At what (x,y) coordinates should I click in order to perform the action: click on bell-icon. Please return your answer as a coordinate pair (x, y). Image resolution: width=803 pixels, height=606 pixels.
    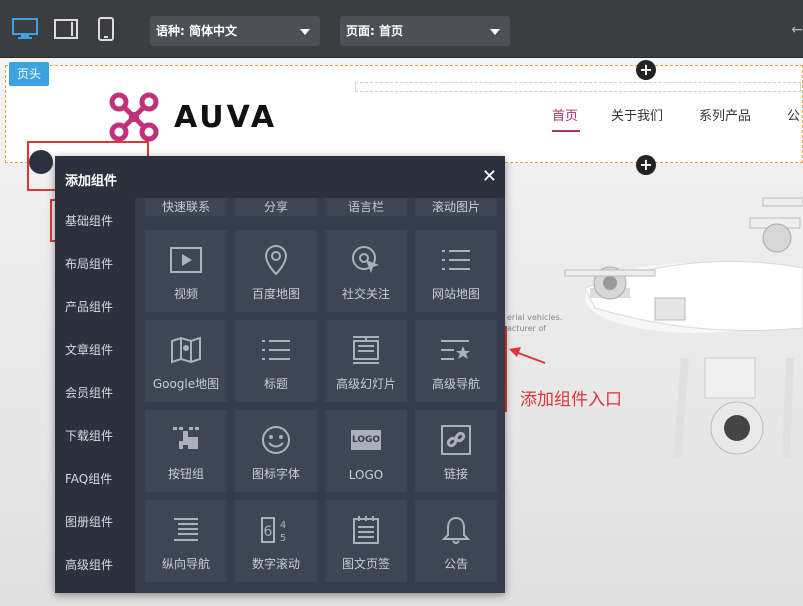
    Looking at the image, I should click on (456, 530).